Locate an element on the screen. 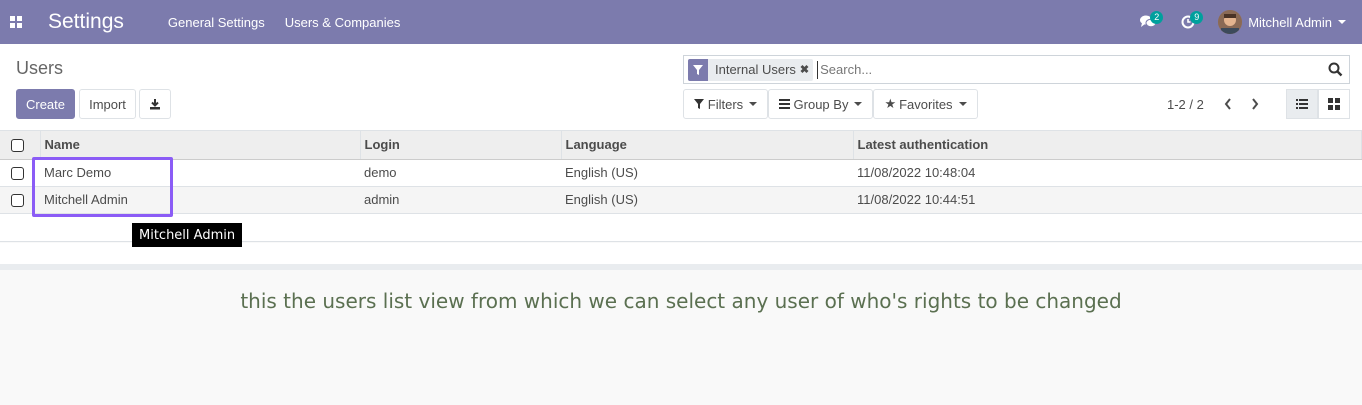  highlight-box is located at coordinates (102, 187).